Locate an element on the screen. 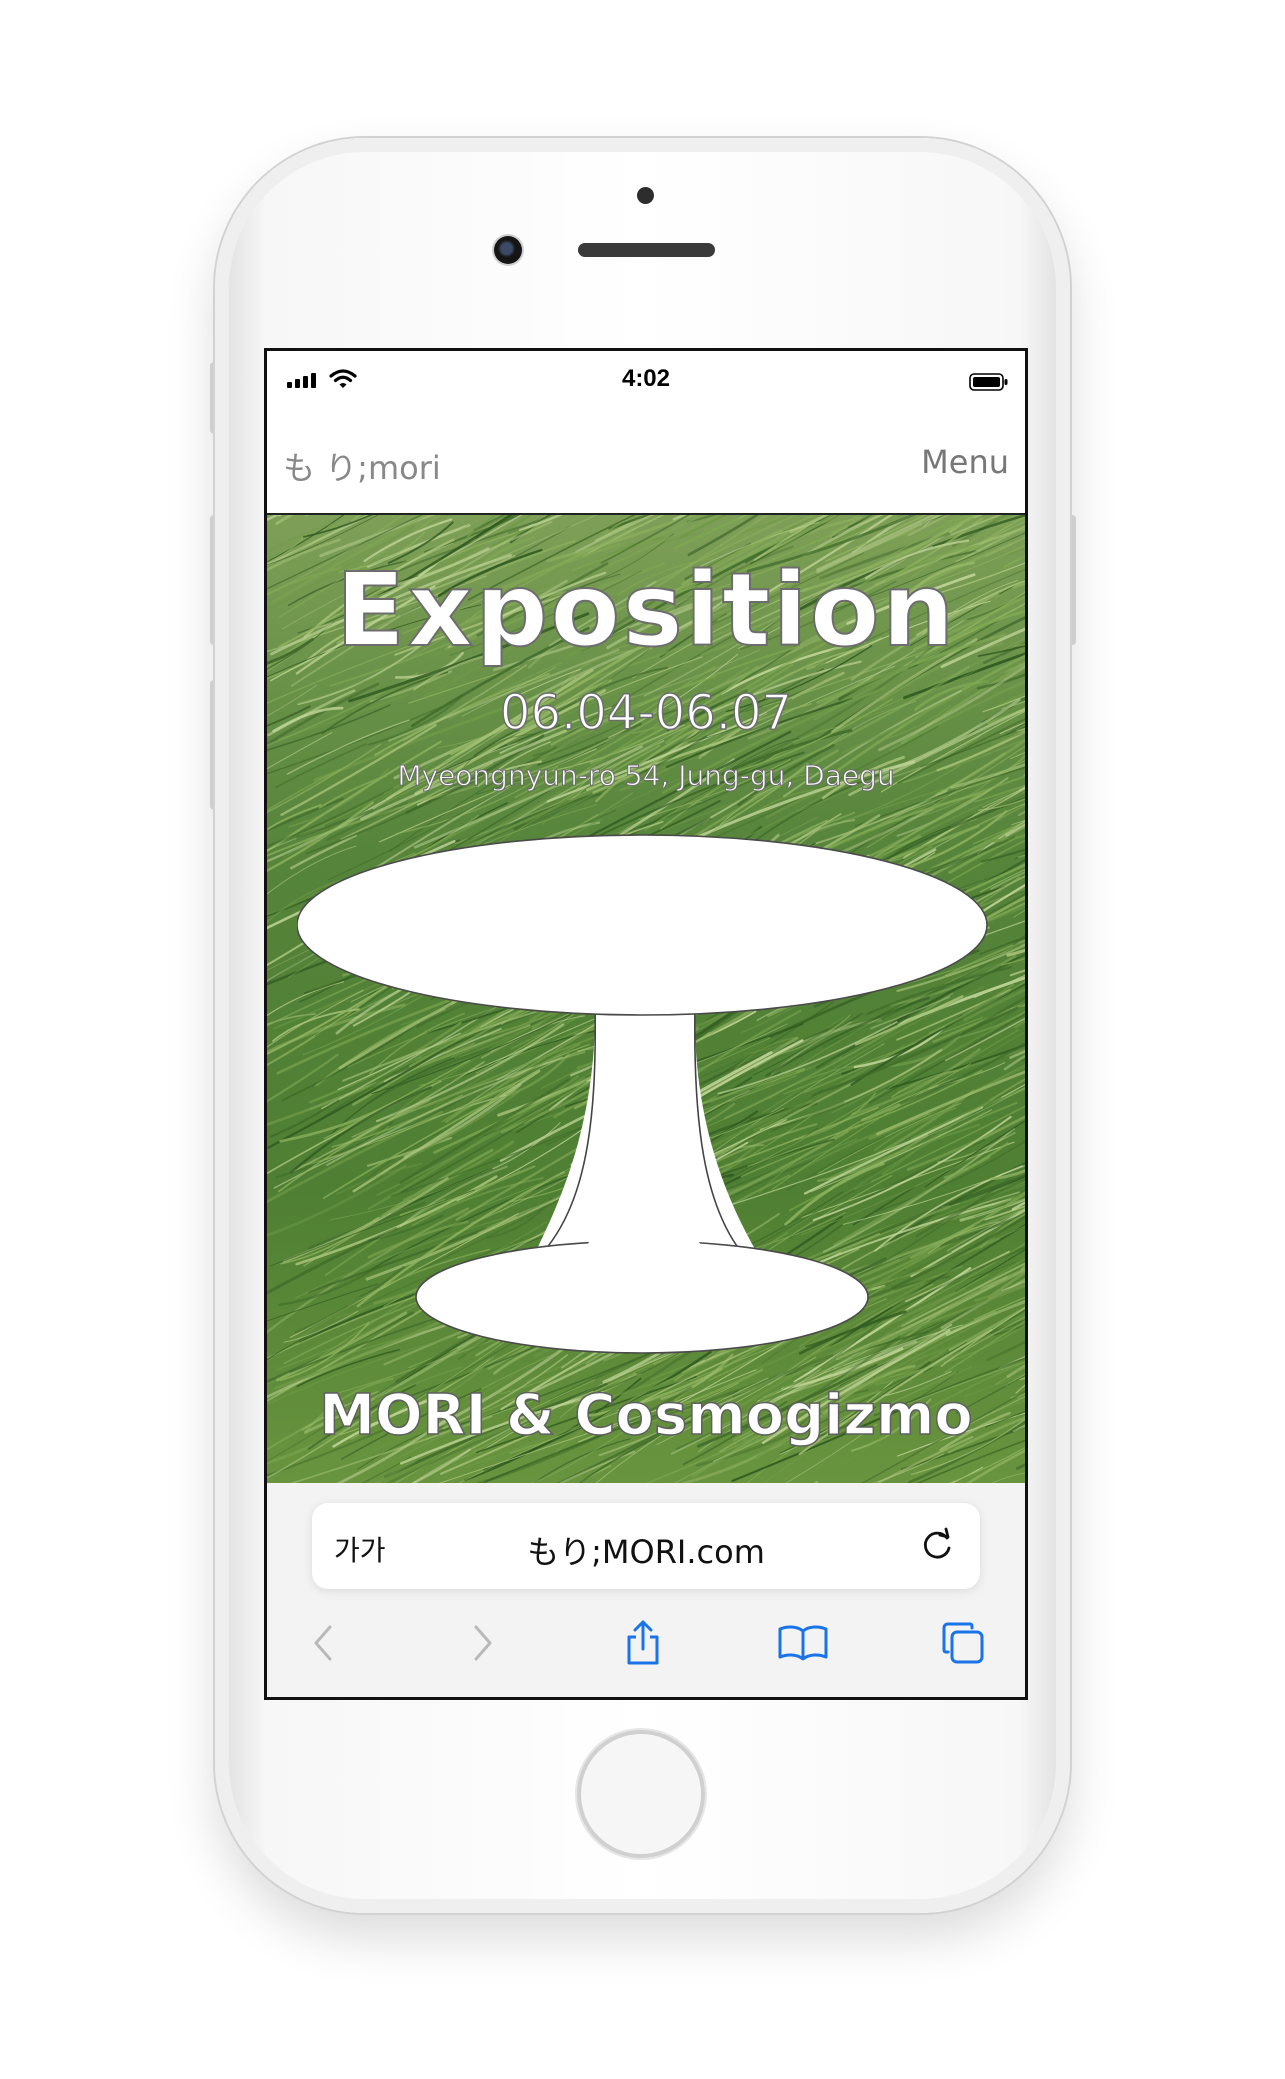  url-text: もり;MORI.com is located at coordinates (646, 1550).